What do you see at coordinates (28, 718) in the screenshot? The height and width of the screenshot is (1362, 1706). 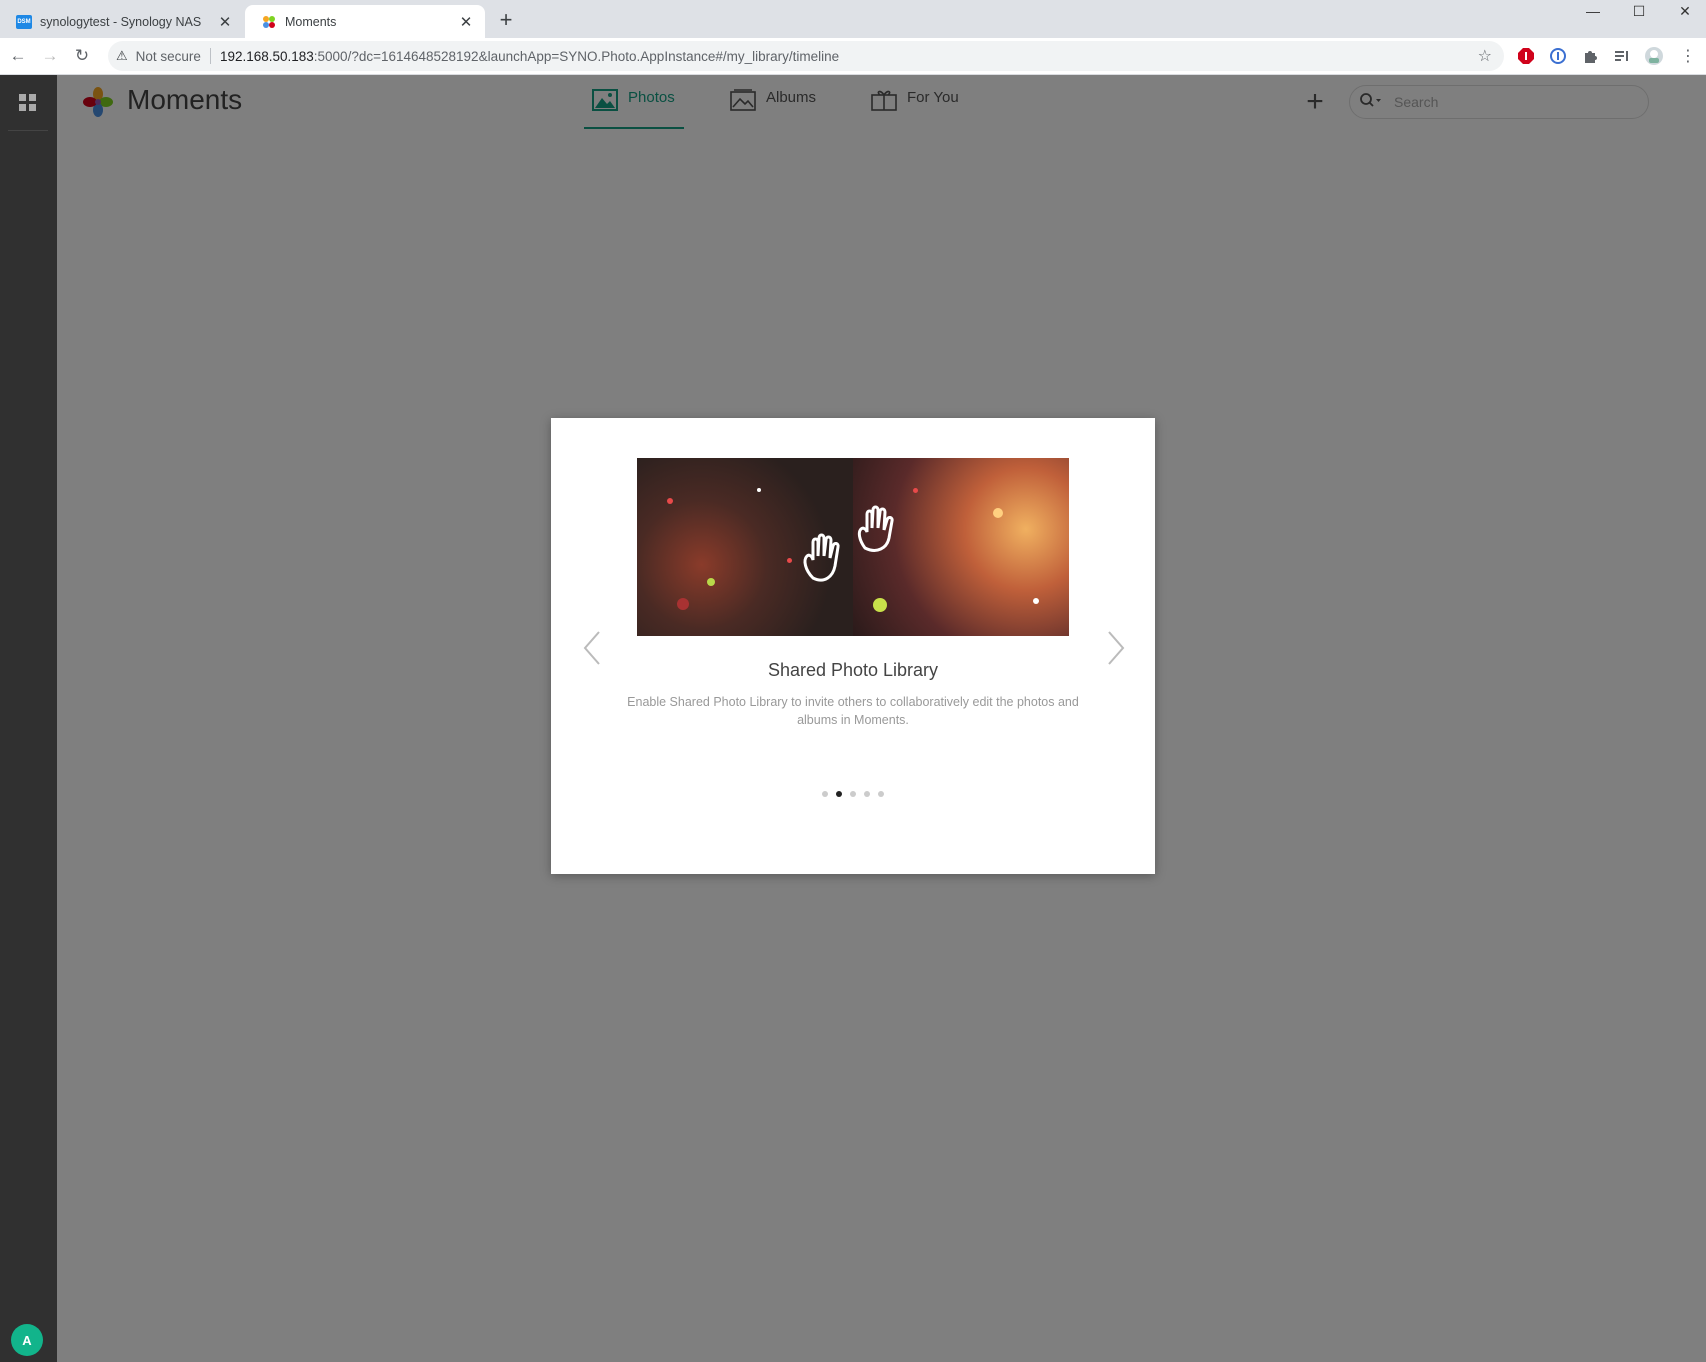 I see `dsm-sidebar: A` at bounding box center [28, 718].